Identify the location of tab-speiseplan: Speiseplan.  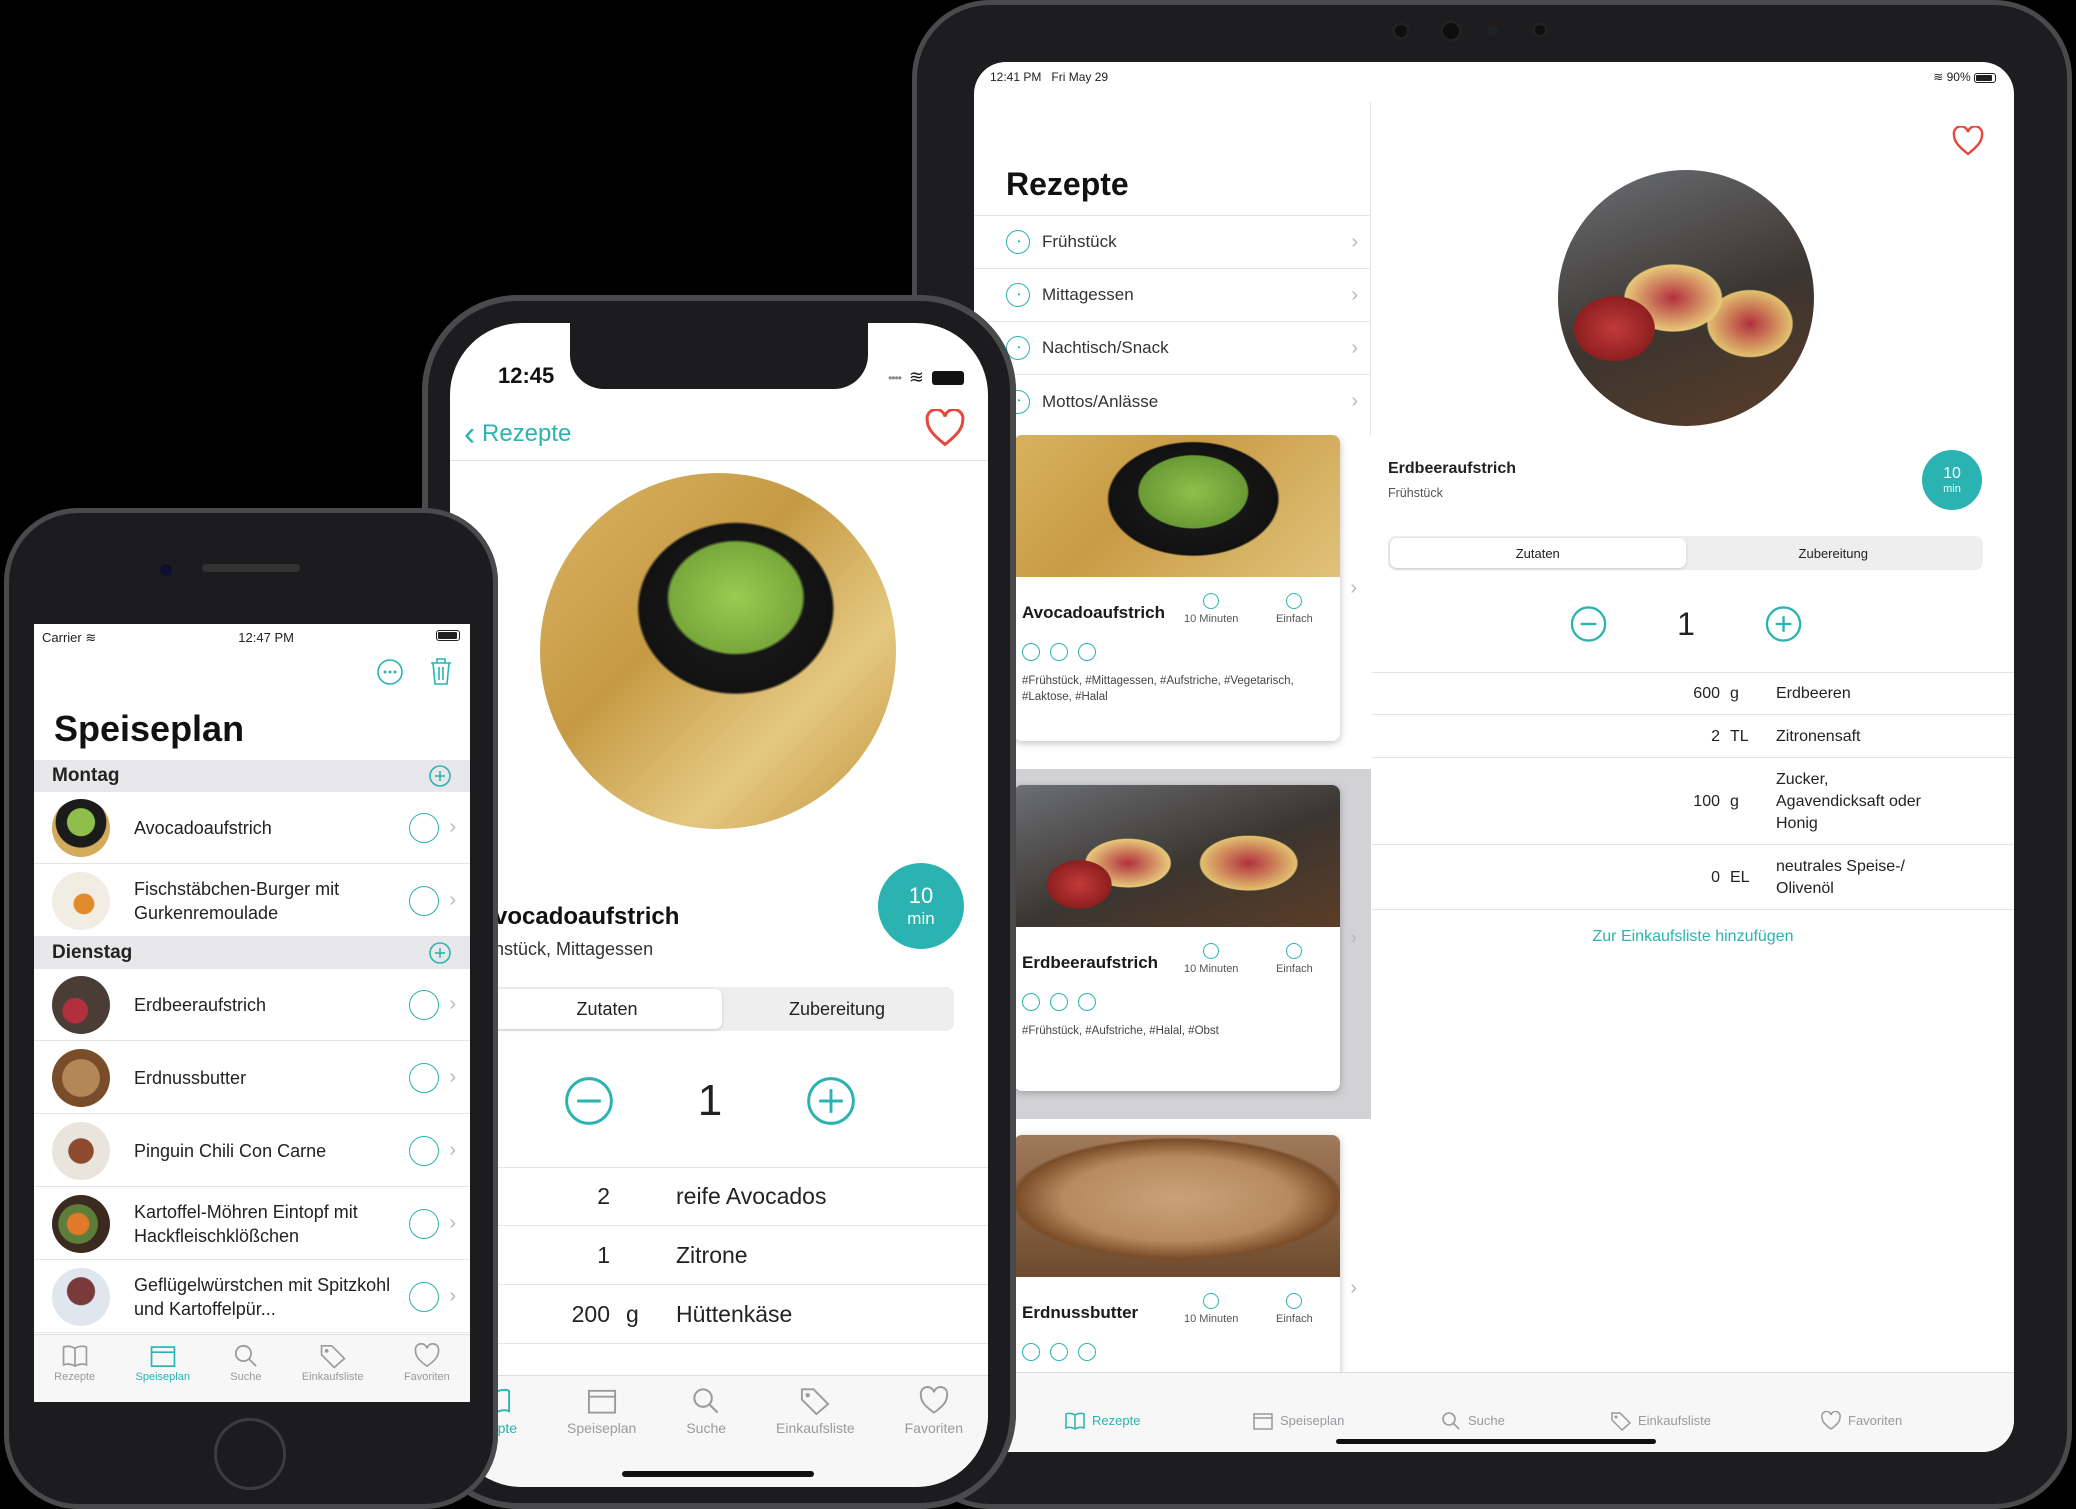
(163, 1372).